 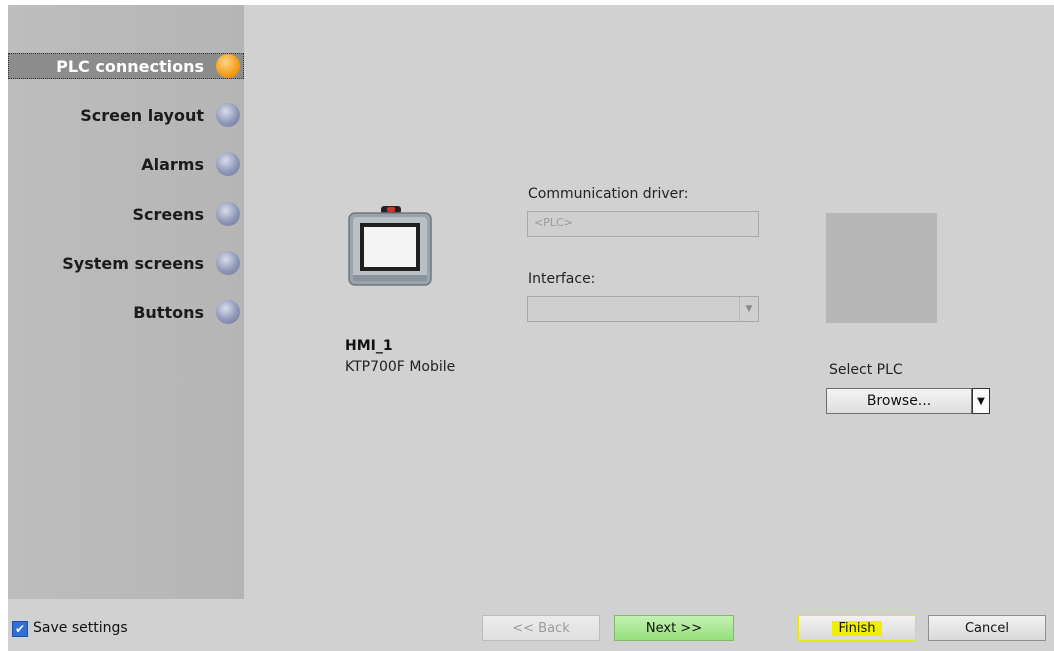 I want to click on next-button: Next >>, so click(x=674, y=628).